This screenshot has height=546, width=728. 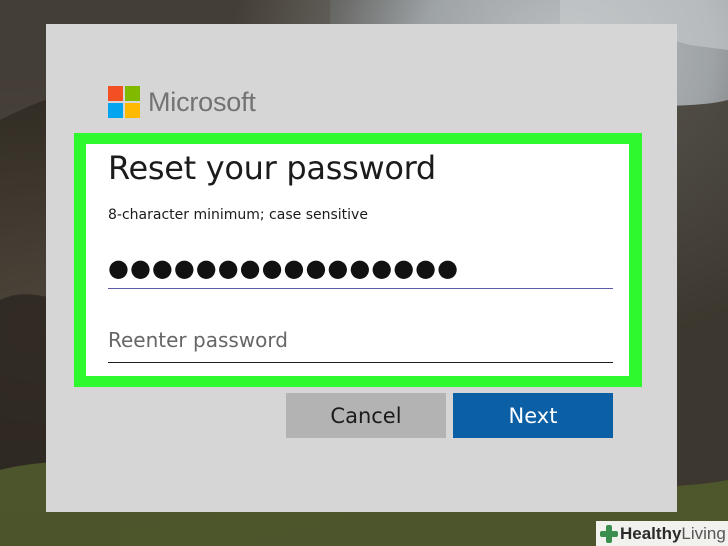 What do you see at coordinates (198, 340) in the screenshot?
I see `reenter-password-placeholder: Reenter password` at bounding box center [198, 340].